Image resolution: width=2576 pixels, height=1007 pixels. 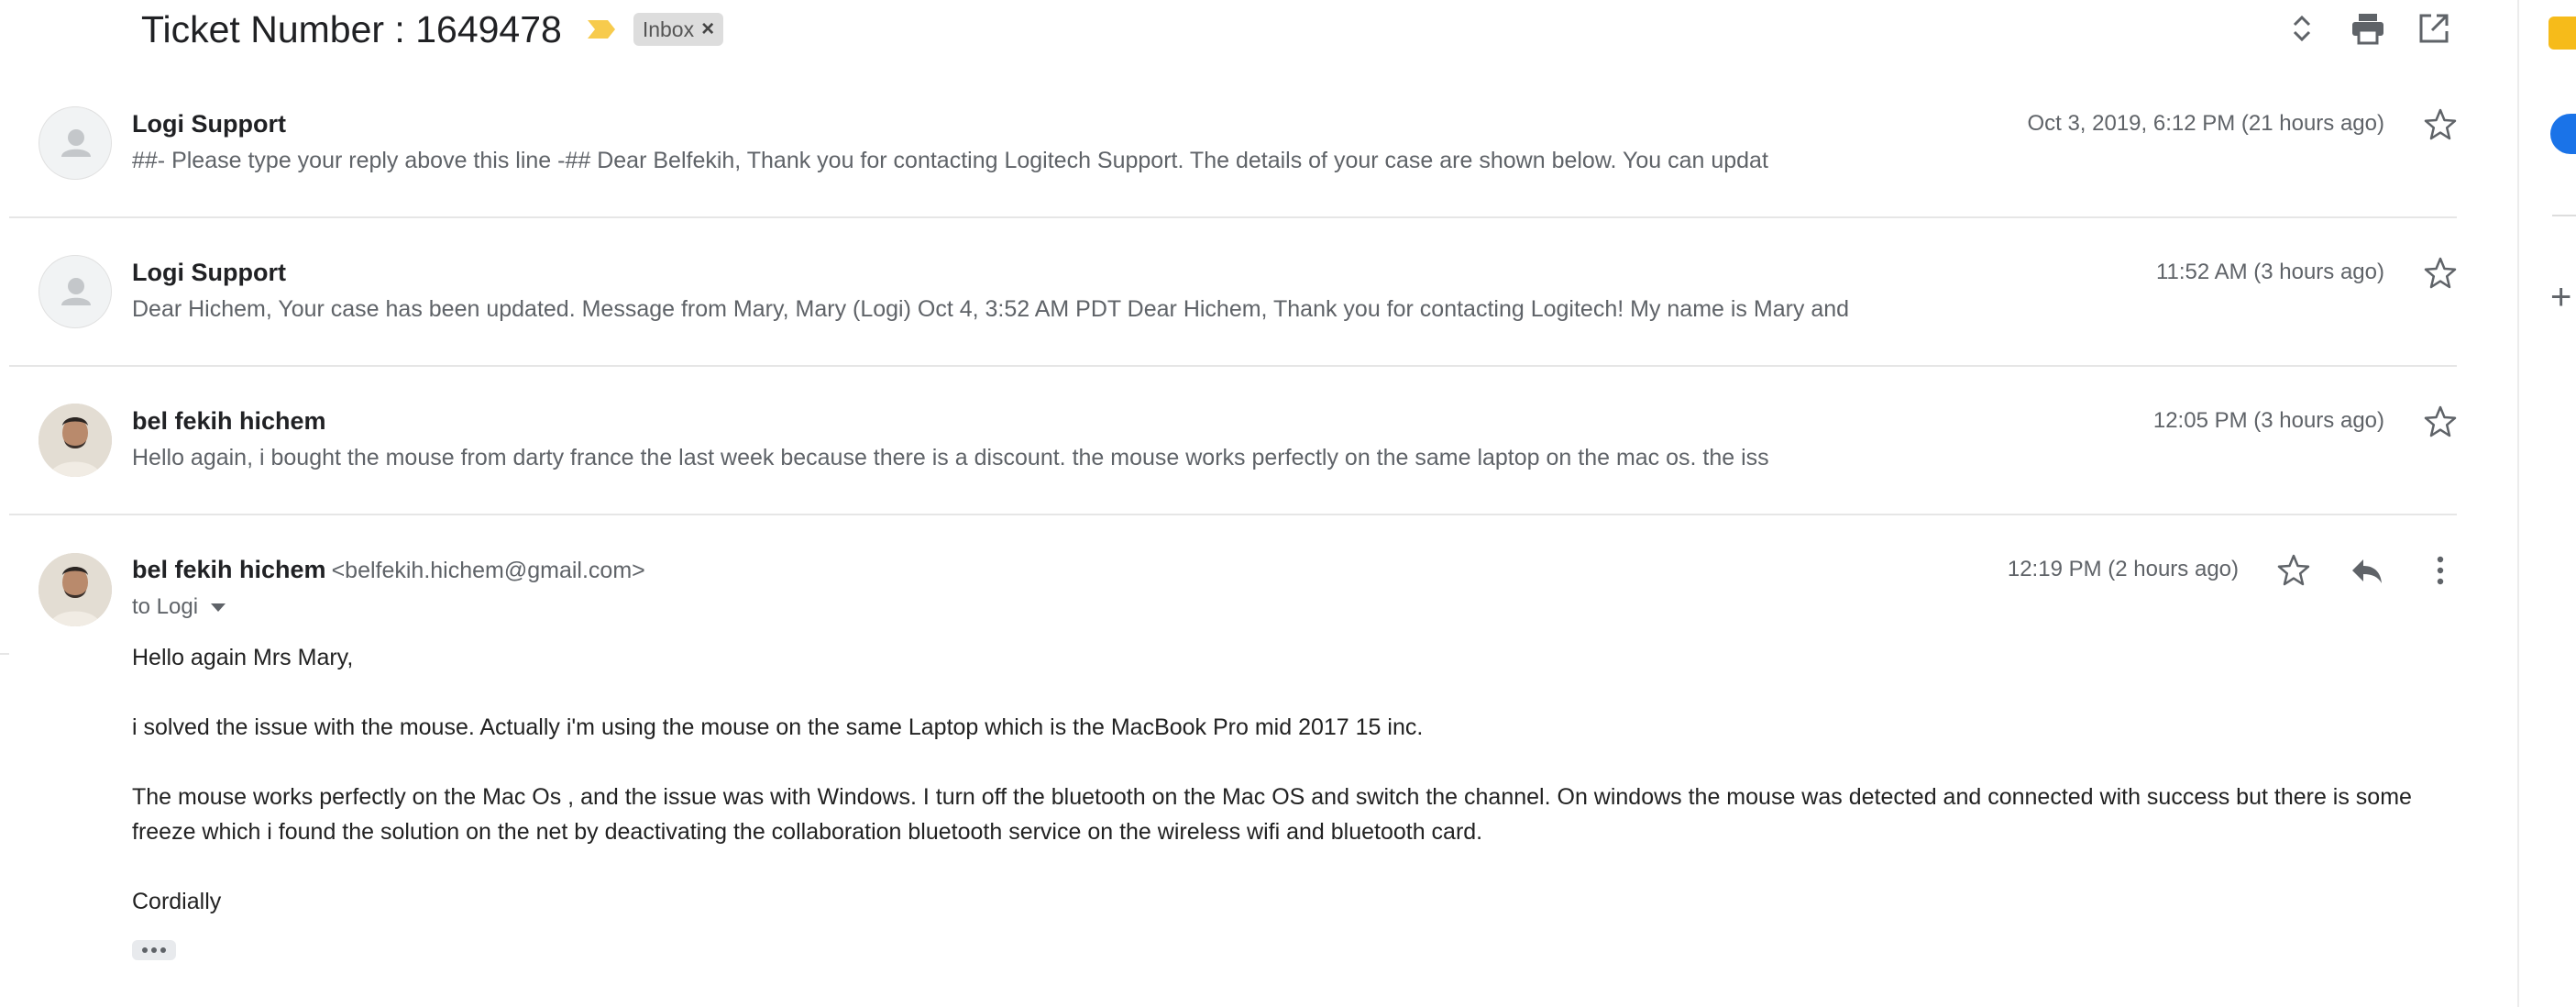 I want to click on divider-mark, so click(x=4, y=654).